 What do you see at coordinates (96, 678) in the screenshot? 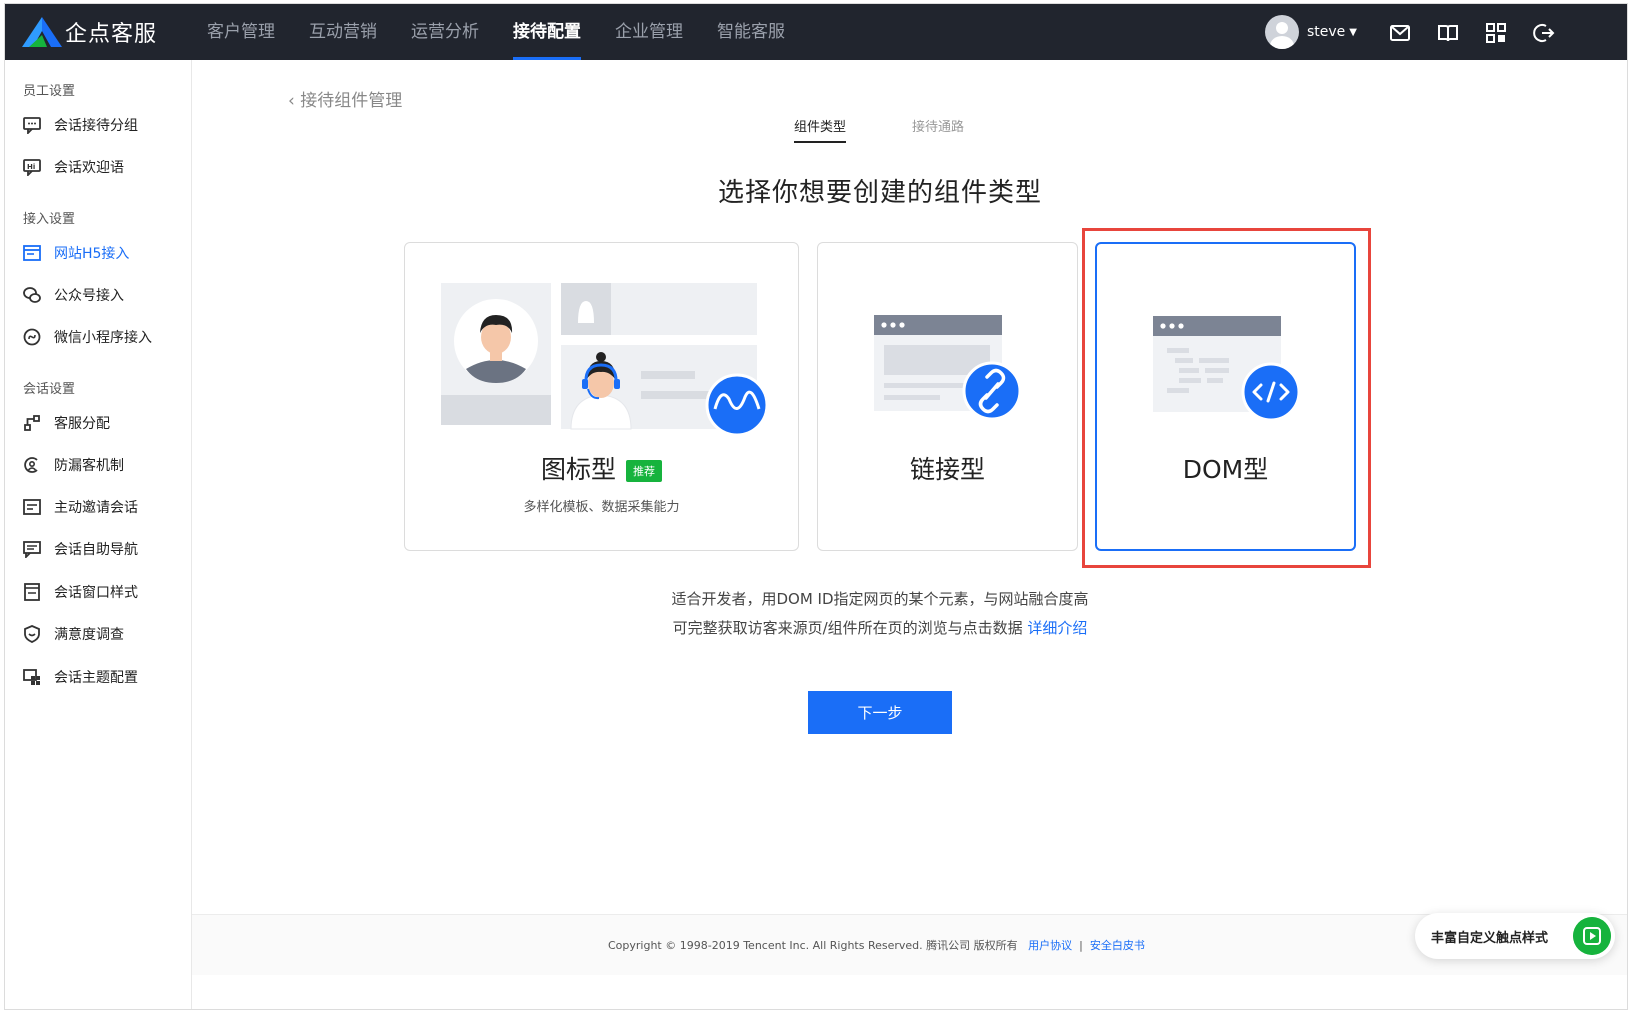
I see `sidebar-item-label: 会话主题配置` at bounding box center [96, 678].